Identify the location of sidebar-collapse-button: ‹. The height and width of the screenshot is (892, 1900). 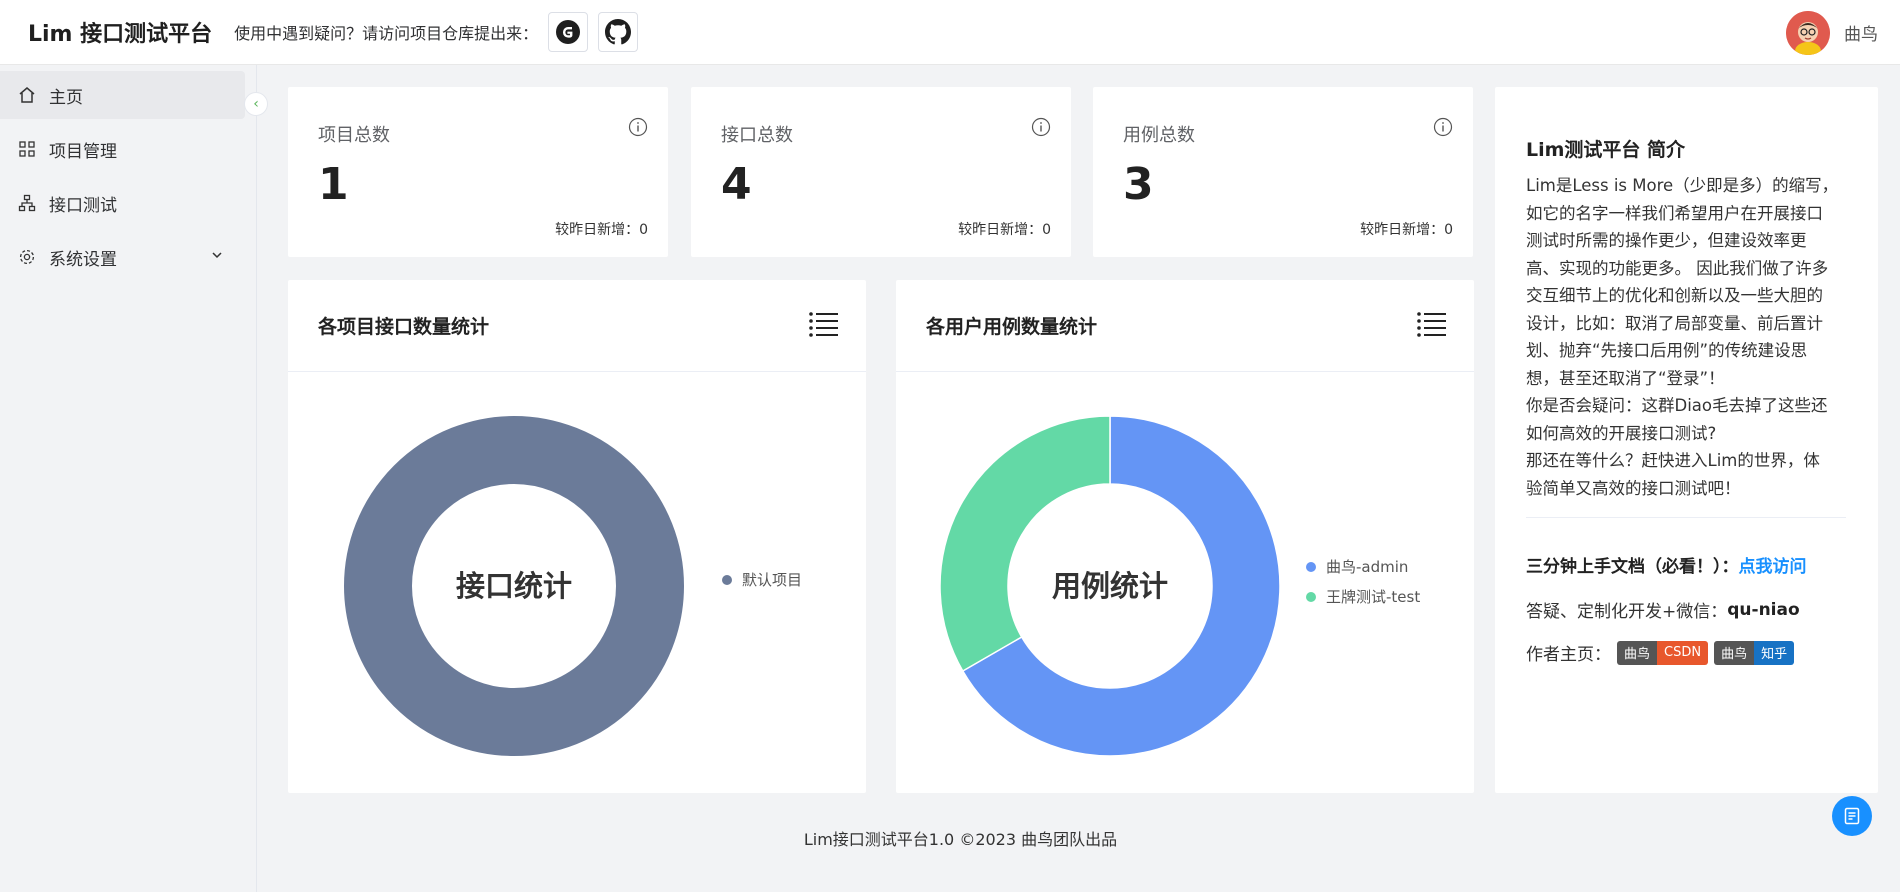
(256, 104).